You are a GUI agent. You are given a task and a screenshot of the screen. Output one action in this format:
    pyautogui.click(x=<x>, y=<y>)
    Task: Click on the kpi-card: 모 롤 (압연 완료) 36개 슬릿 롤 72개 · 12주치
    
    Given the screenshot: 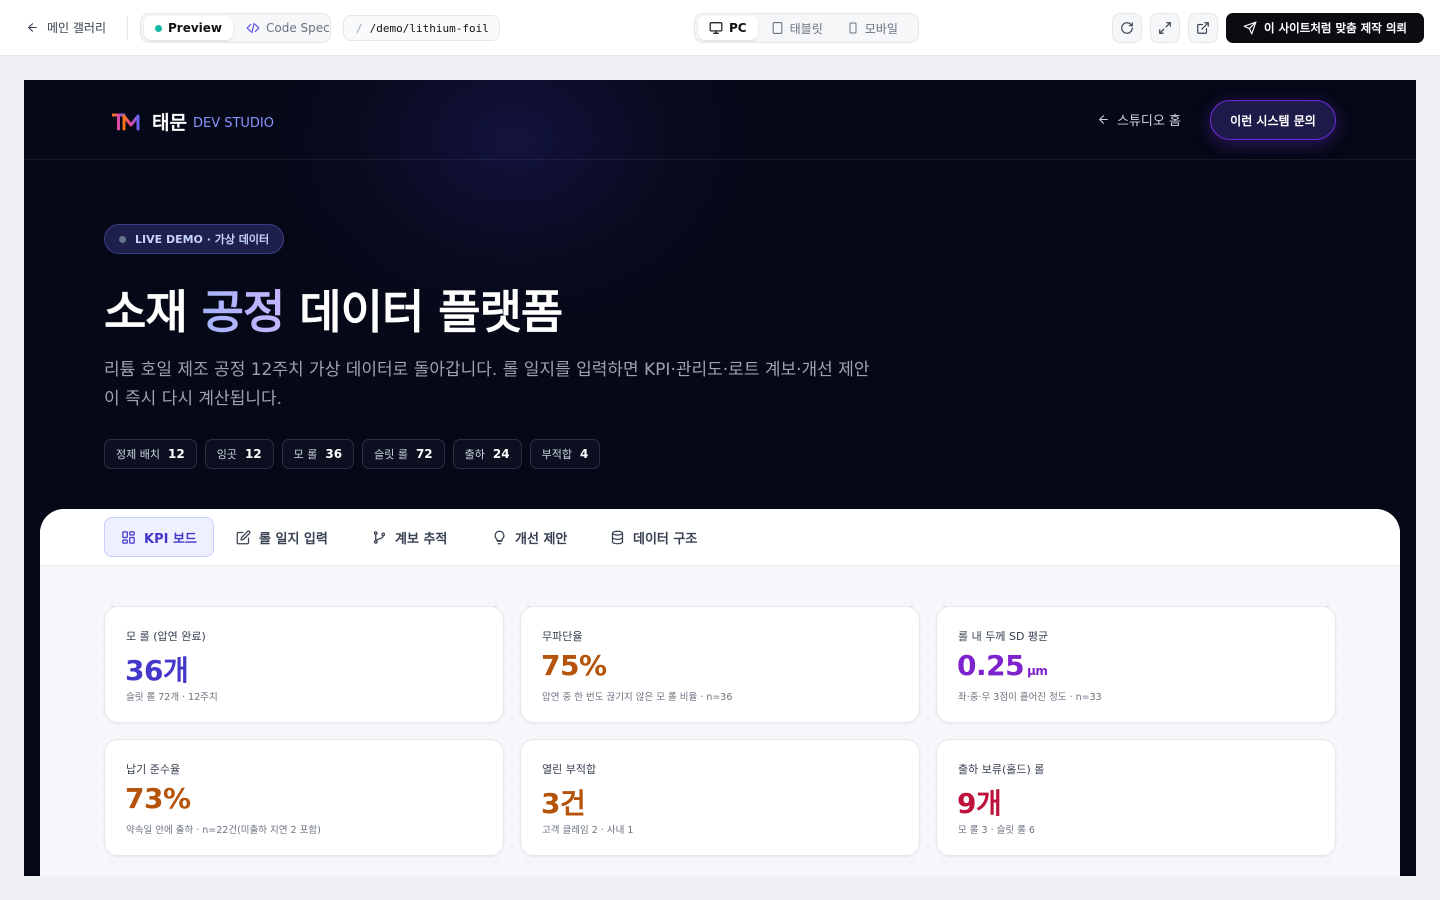 What is the action you would take?
    pyautogui.click(x=304, y=664)
    